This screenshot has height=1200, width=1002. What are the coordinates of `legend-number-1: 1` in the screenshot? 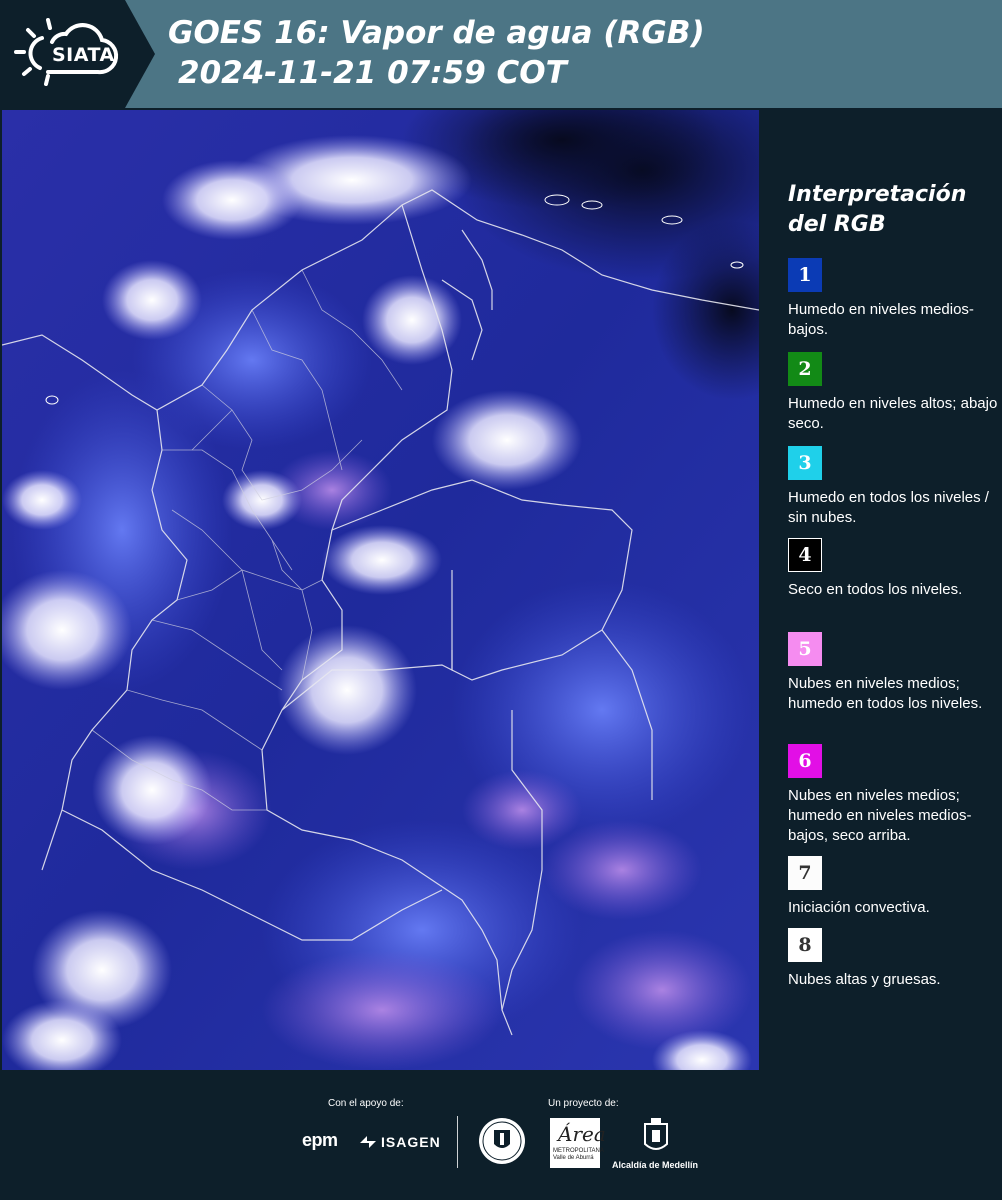 It's located at (805, 275).